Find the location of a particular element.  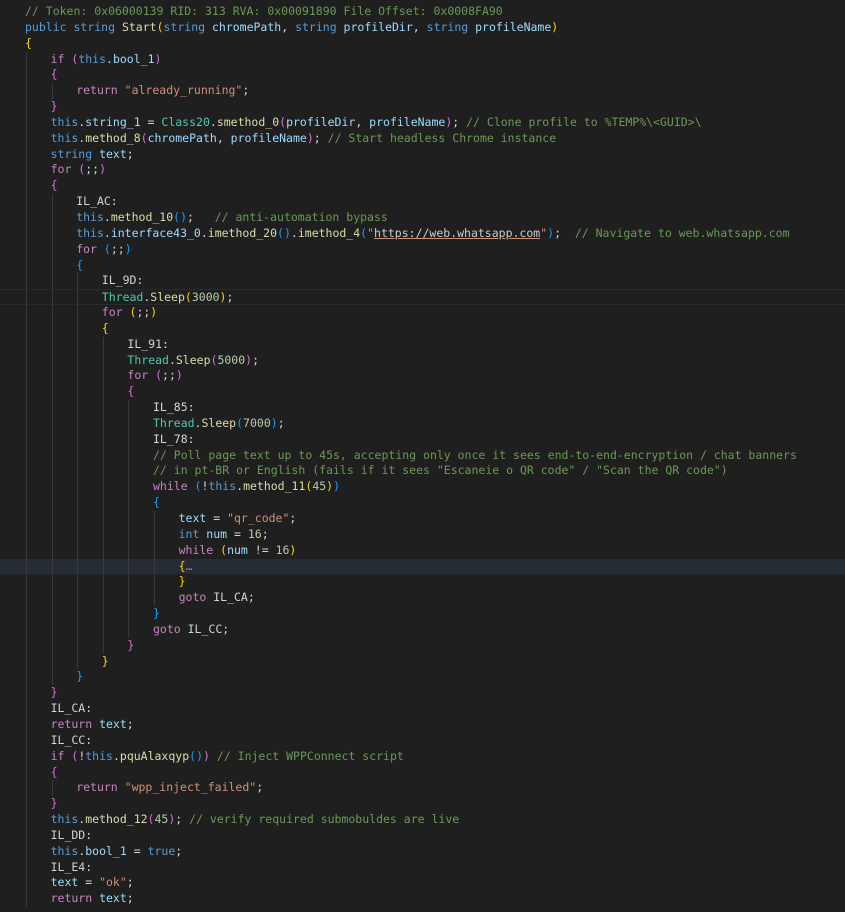

code-line: text = "ok"; is located at coordinates (422, 883).